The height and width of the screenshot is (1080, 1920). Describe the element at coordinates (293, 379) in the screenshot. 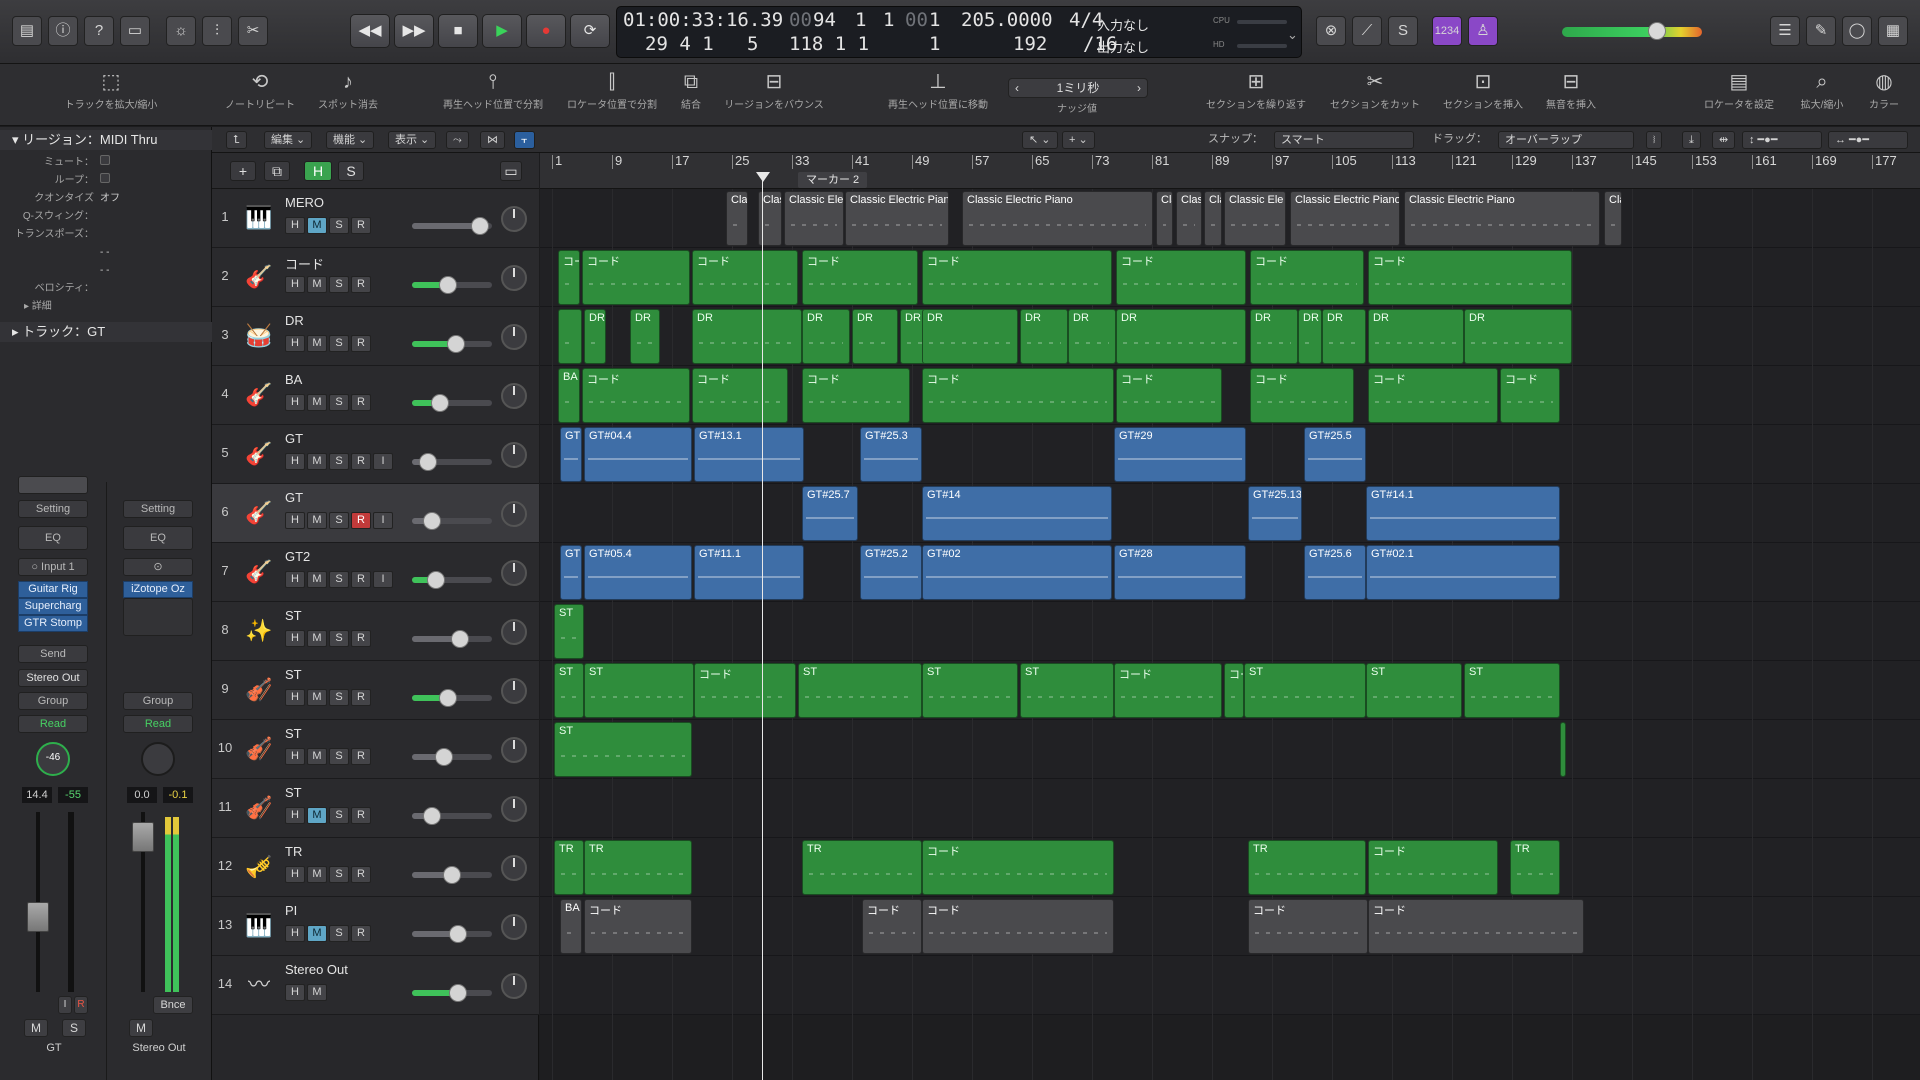

I see `track-name: BA` at that location.